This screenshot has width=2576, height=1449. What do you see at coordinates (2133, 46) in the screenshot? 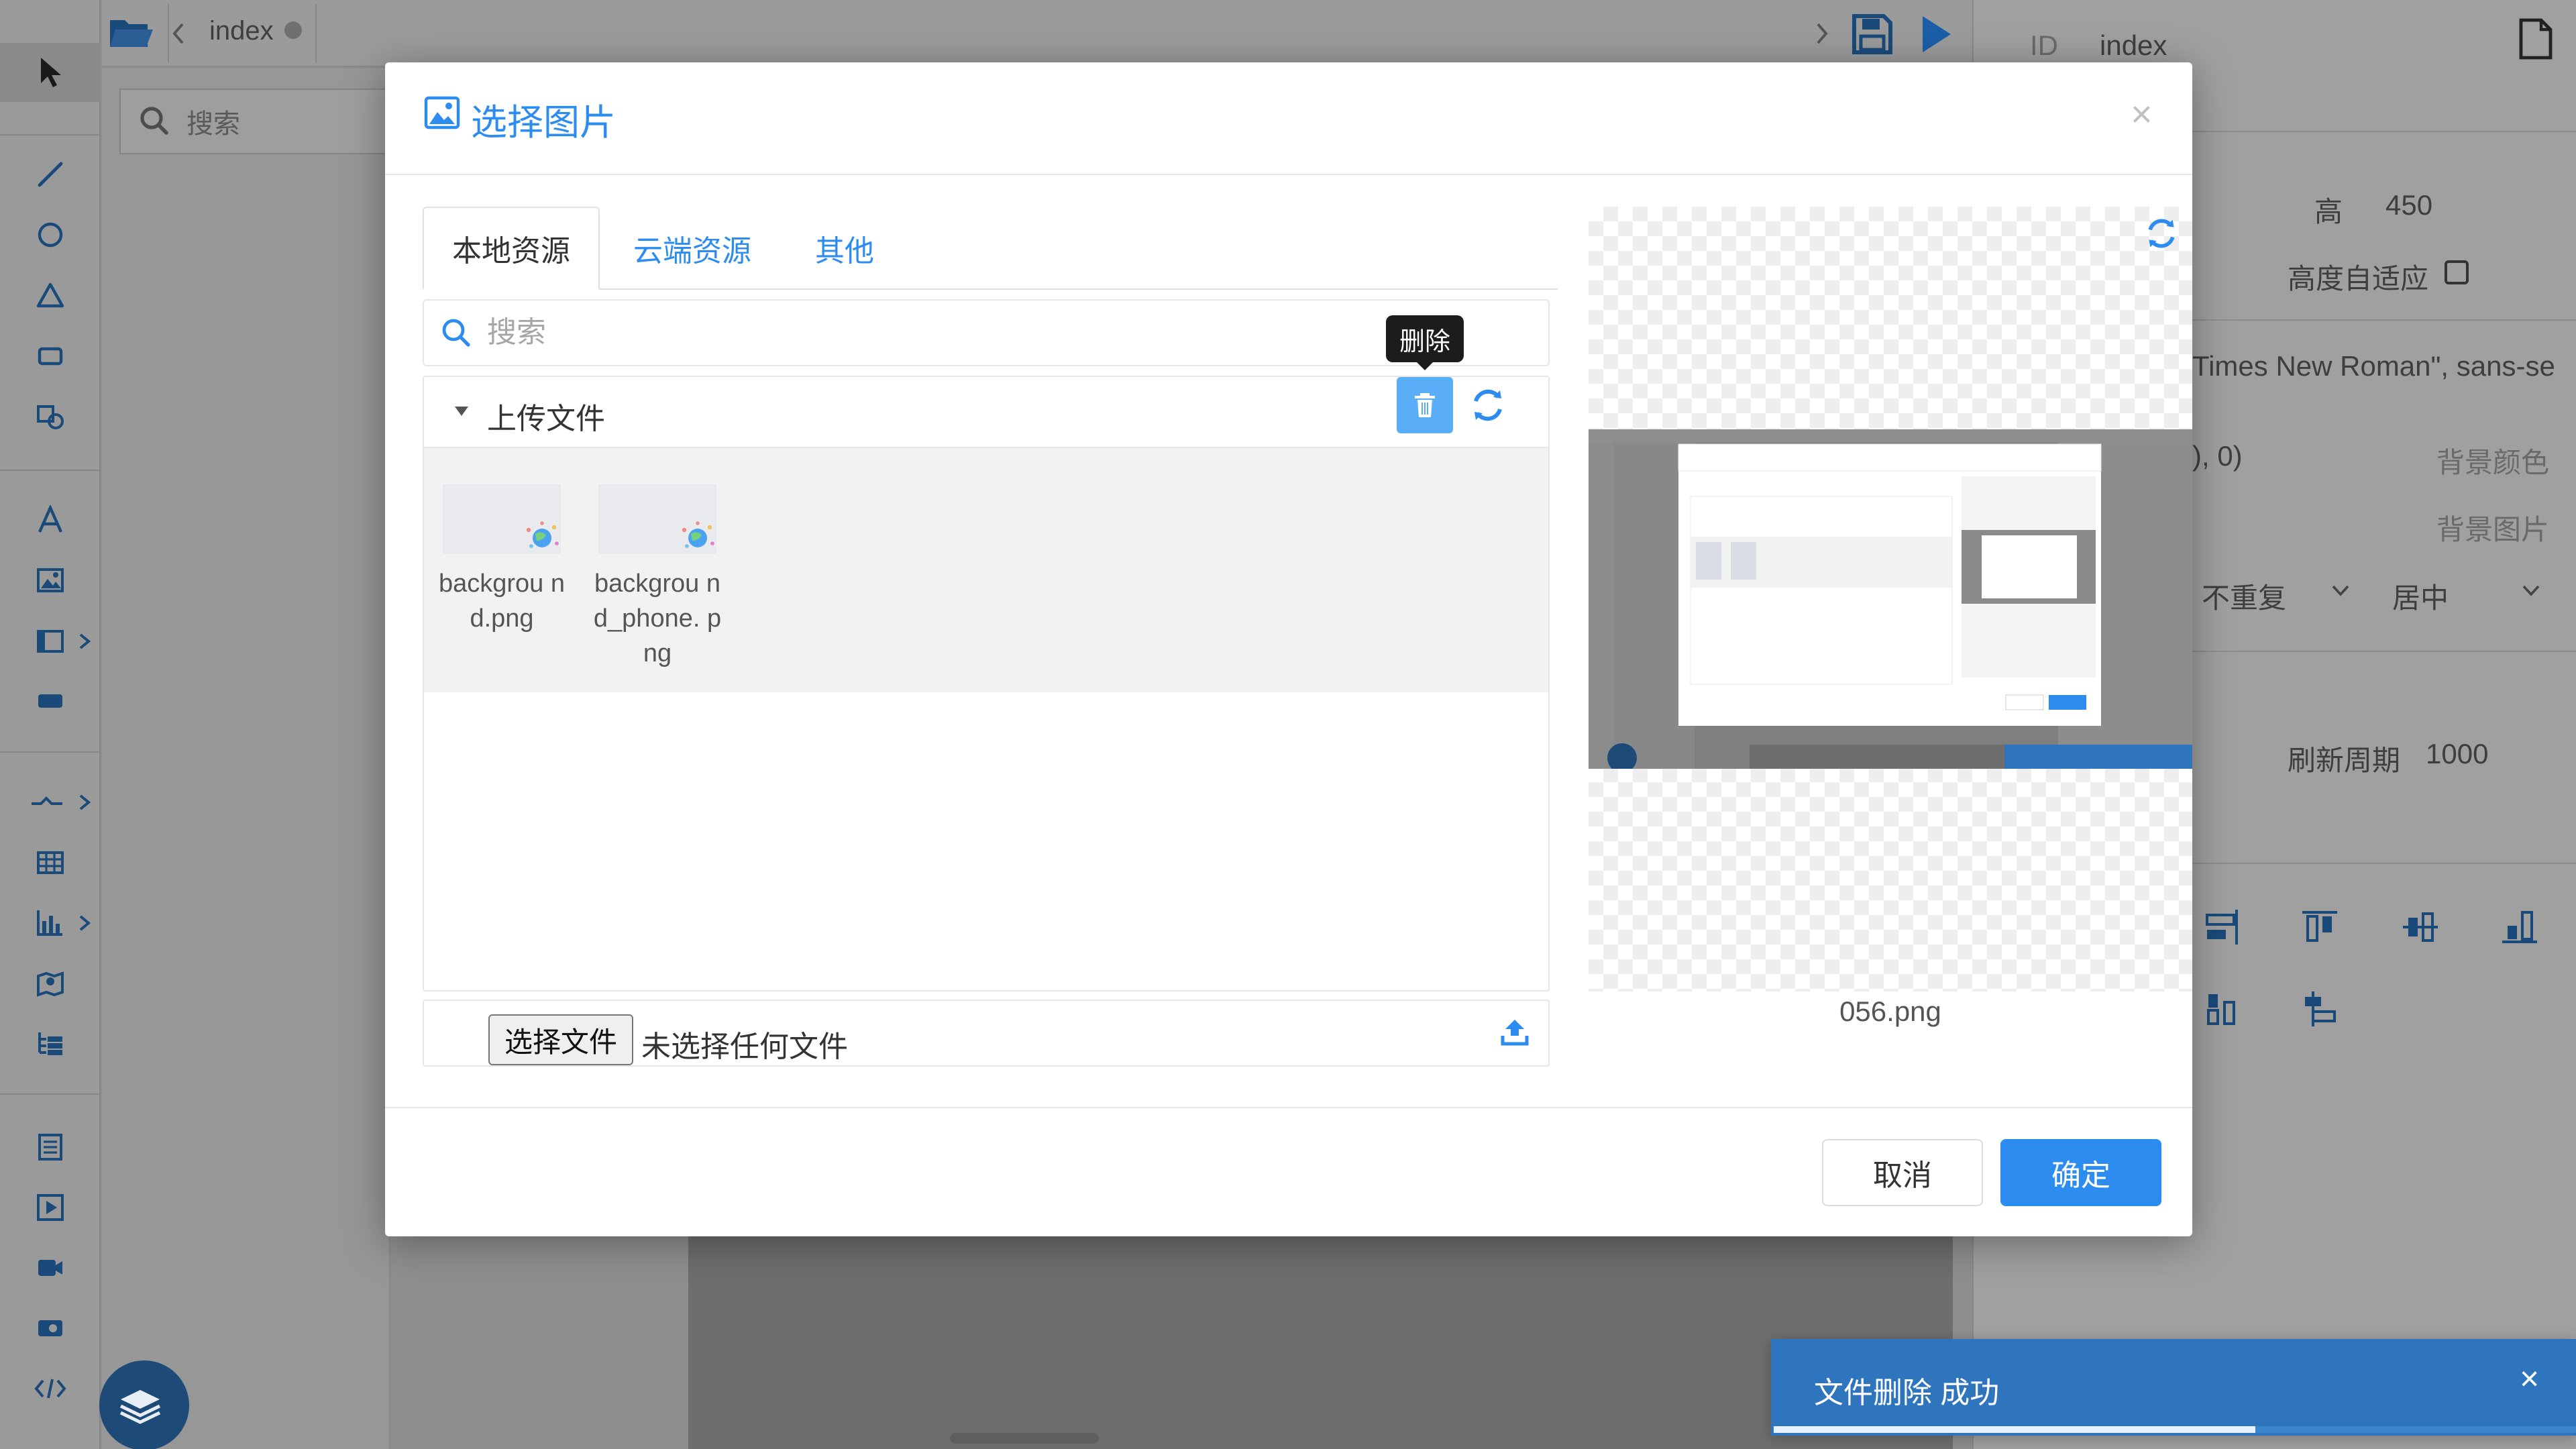
I see `id-value: index` at bounding box center [2133, 46].